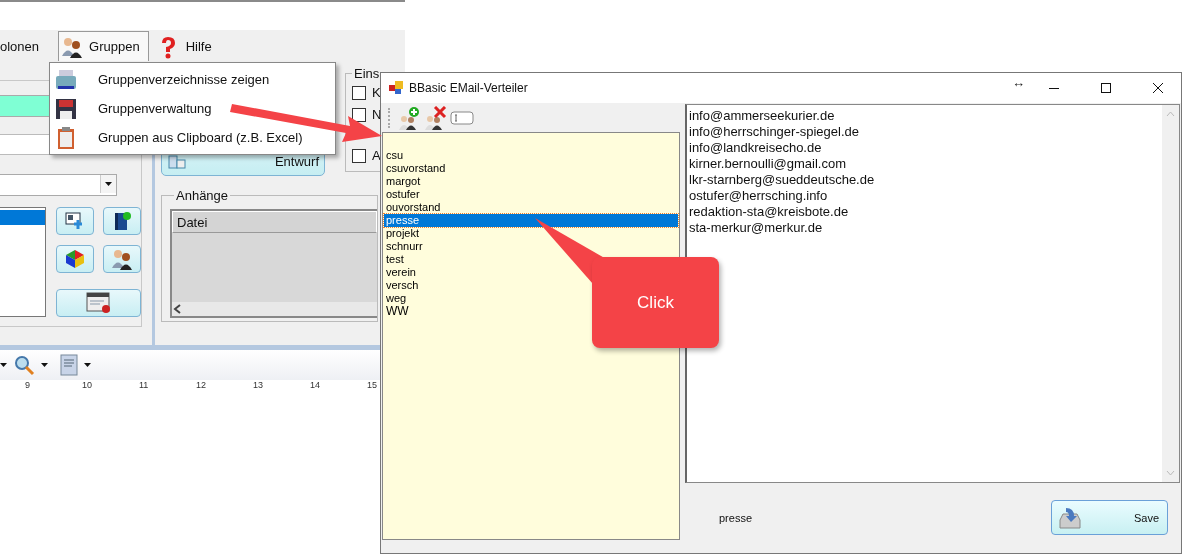  What do you see at coordinates (1170, 293) in the screenshot?
I see `vertical-scrollbar` at bounding box center [1170, 293].